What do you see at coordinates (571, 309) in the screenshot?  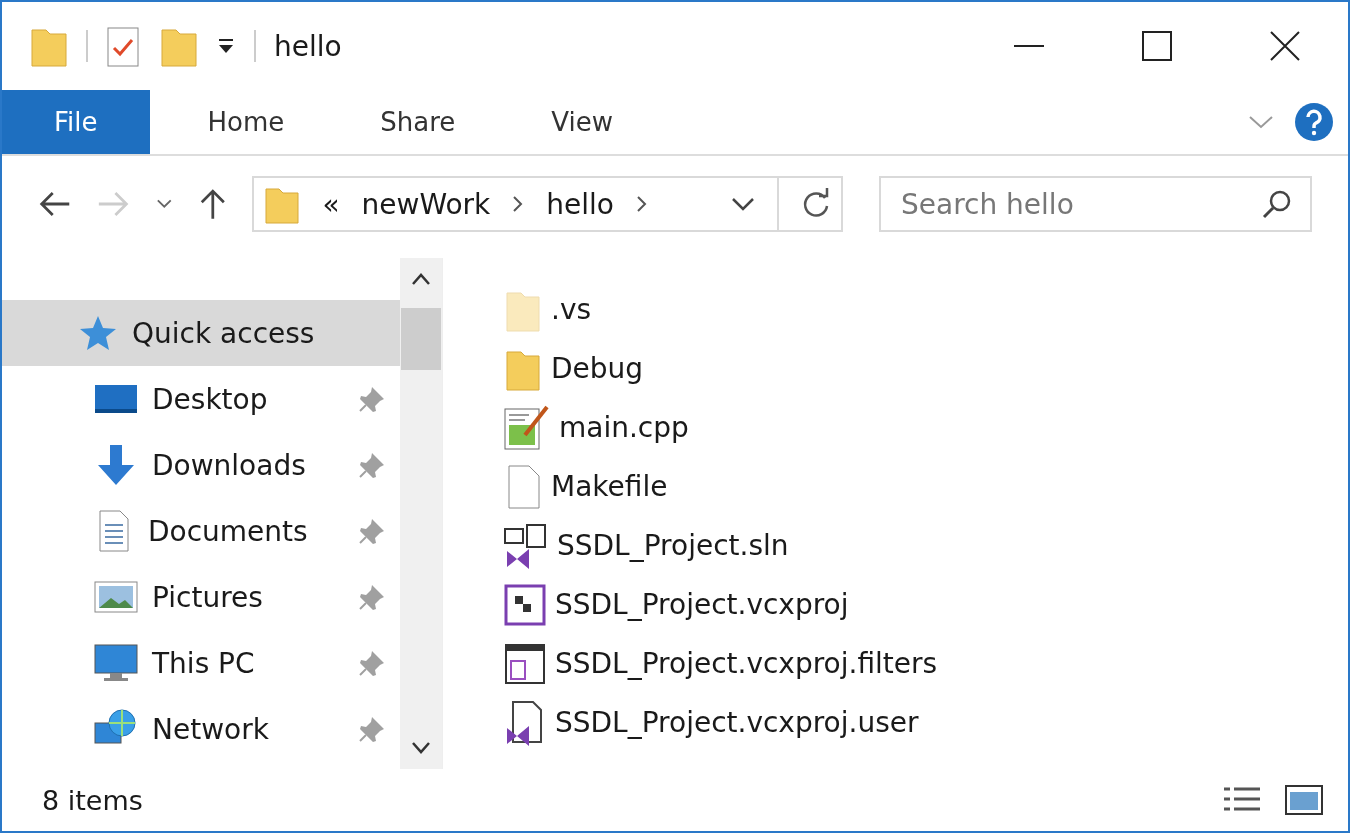 I see `file-name: .vs` at bounding box center [571, 309].